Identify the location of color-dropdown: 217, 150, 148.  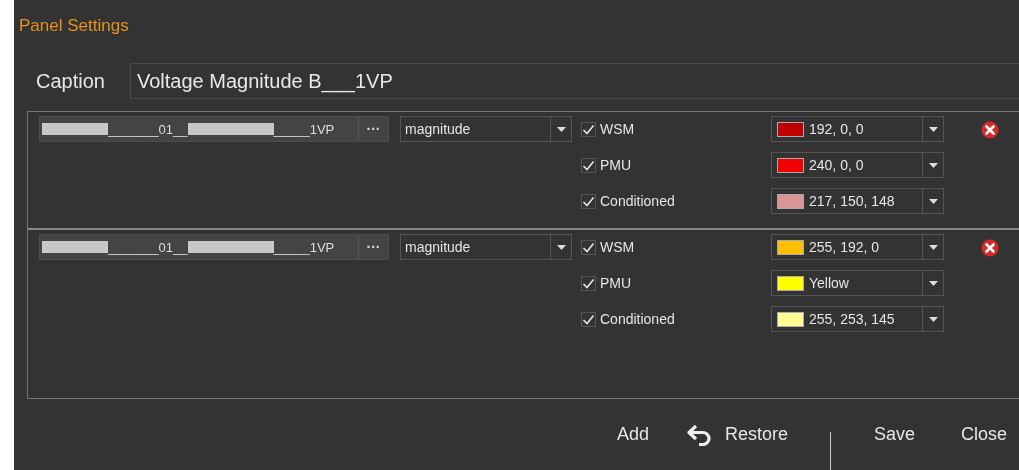
(857, 201).